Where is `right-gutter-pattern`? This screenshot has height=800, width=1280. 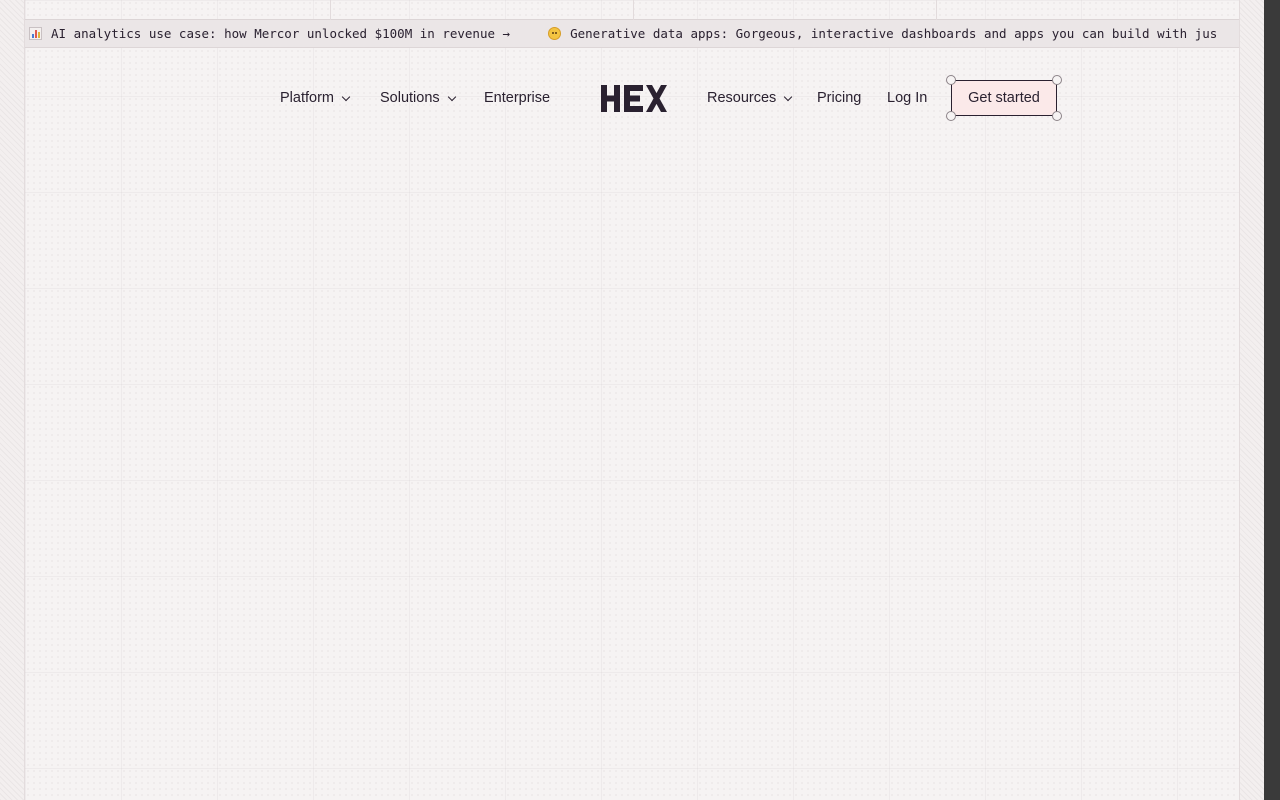
right-gutter-pattern is located at coordinates (1252, 400).